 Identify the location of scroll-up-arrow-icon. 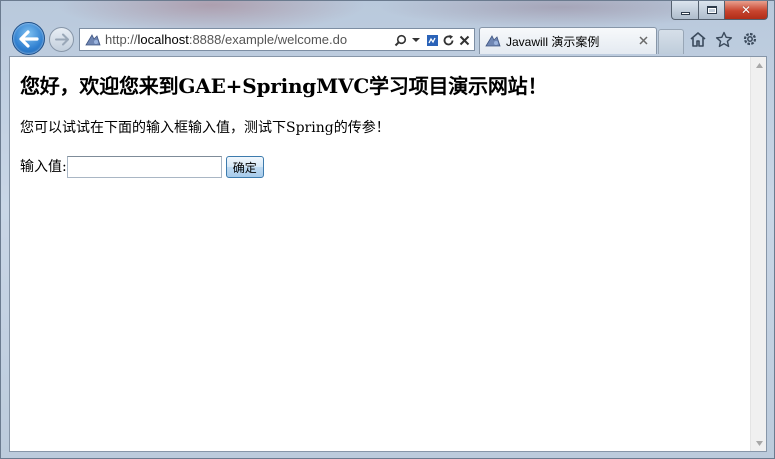
(759, 65).